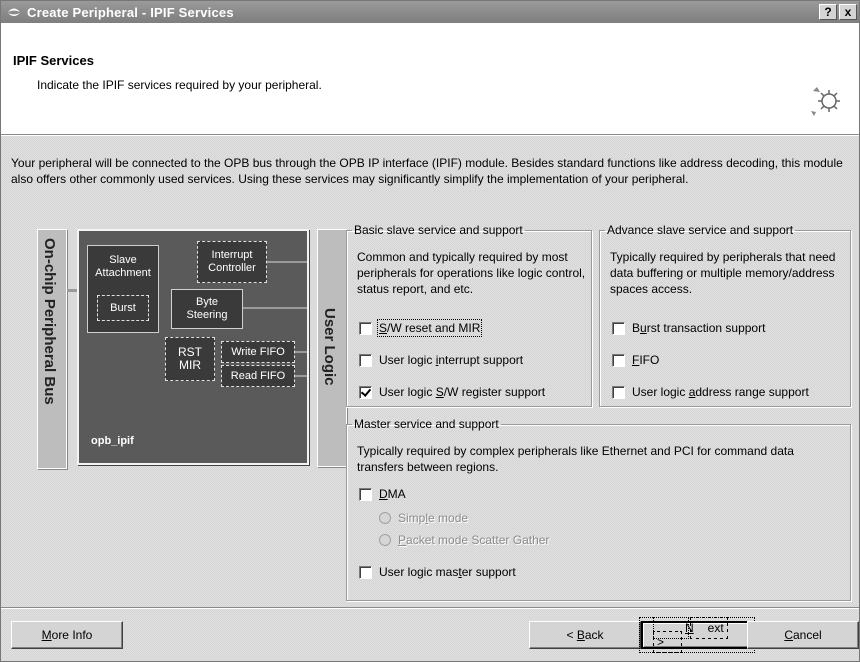  What do you see at coordinates (14, 12) in the screenshot?
I see `xilinx-app-icon` at bounding box center [14, 12].